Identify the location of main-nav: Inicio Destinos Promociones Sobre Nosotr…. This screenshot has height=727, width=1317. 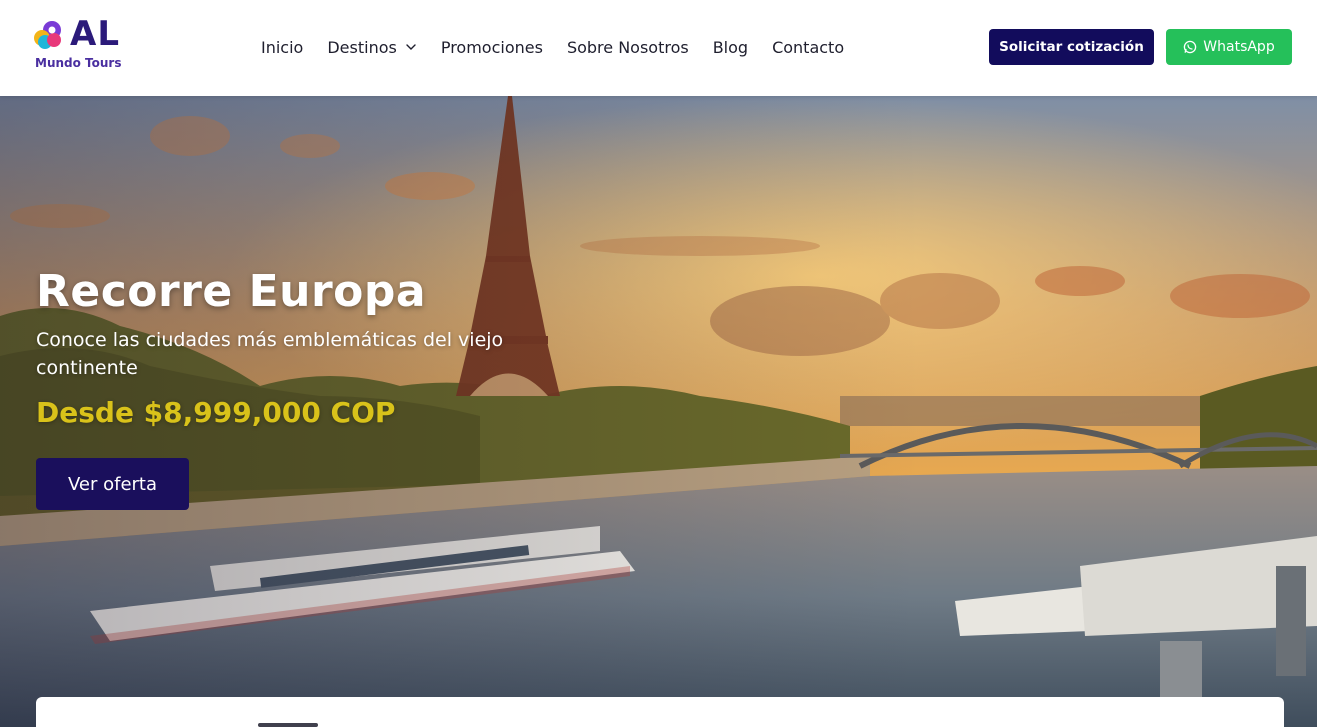
(564, 47).